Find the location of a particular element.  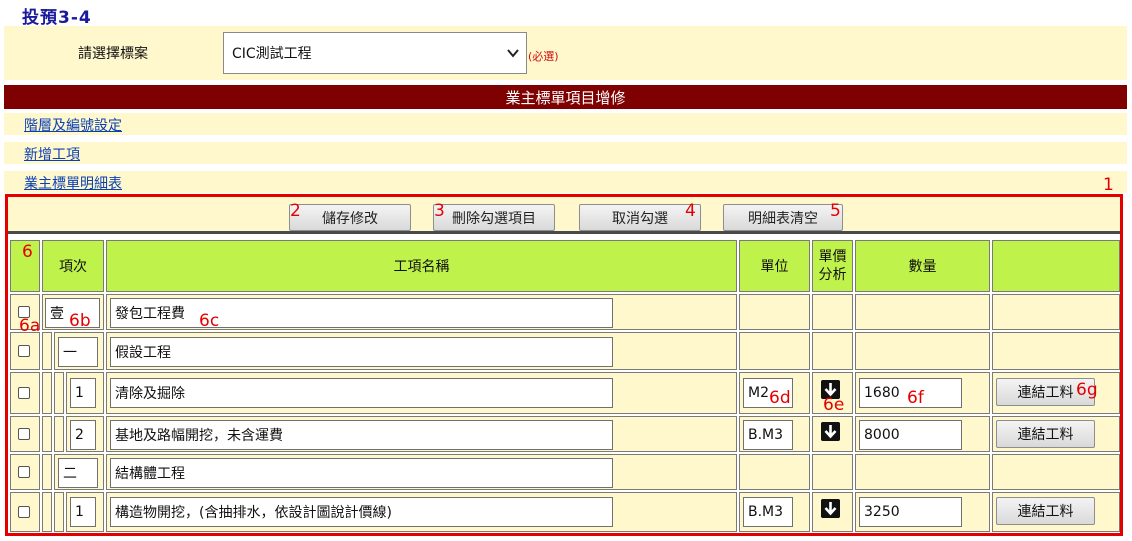

delete-selected-button: 刪除勾選項目 is located at coordinates (494, 217).